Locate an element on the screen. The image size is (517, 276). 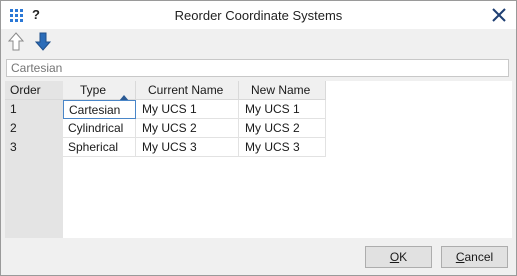
filter-input is located at coordinates (257, 68).